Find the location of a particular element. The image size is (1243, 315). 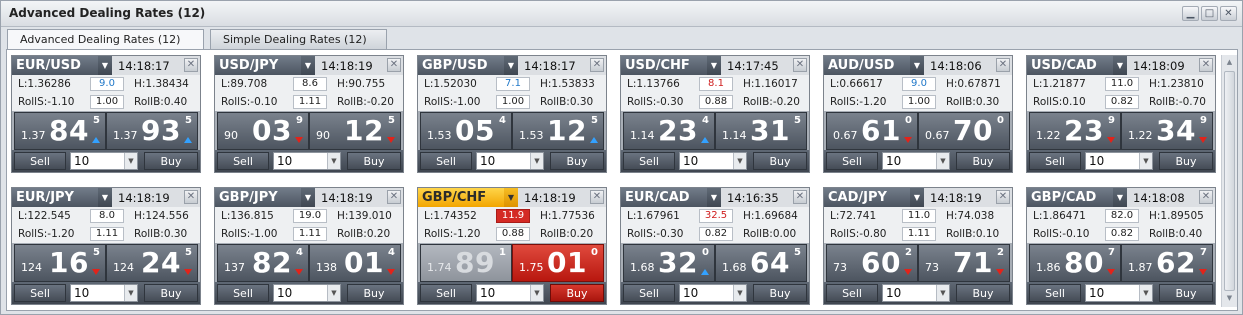

buy-price: 1.22 34 9 is located at coordinates (1167, 131).